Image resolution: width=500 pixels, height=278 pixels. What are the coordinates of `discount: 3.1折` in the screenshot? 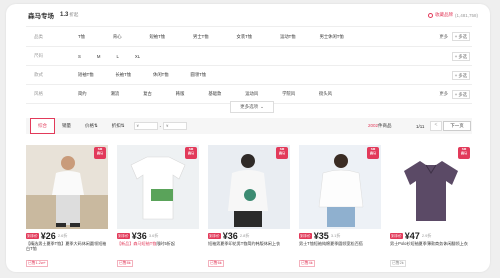 It's located at (335, 235).